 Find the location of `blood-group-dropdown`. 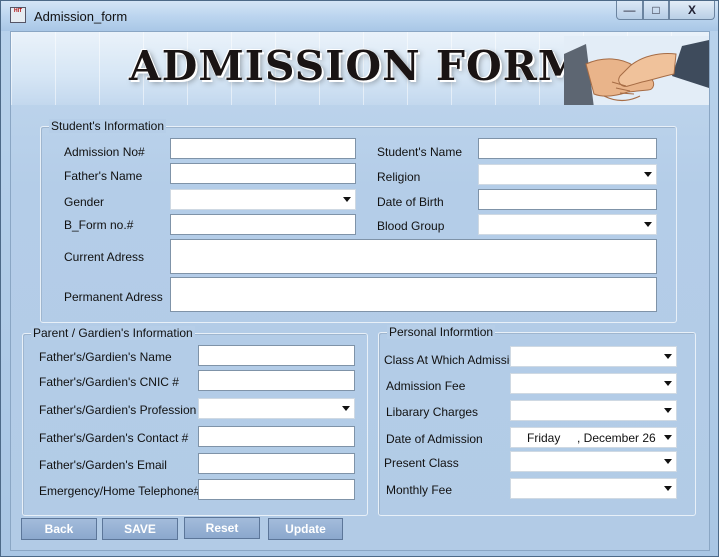

blood-group-dropdown is located at coordinates (567, 224).